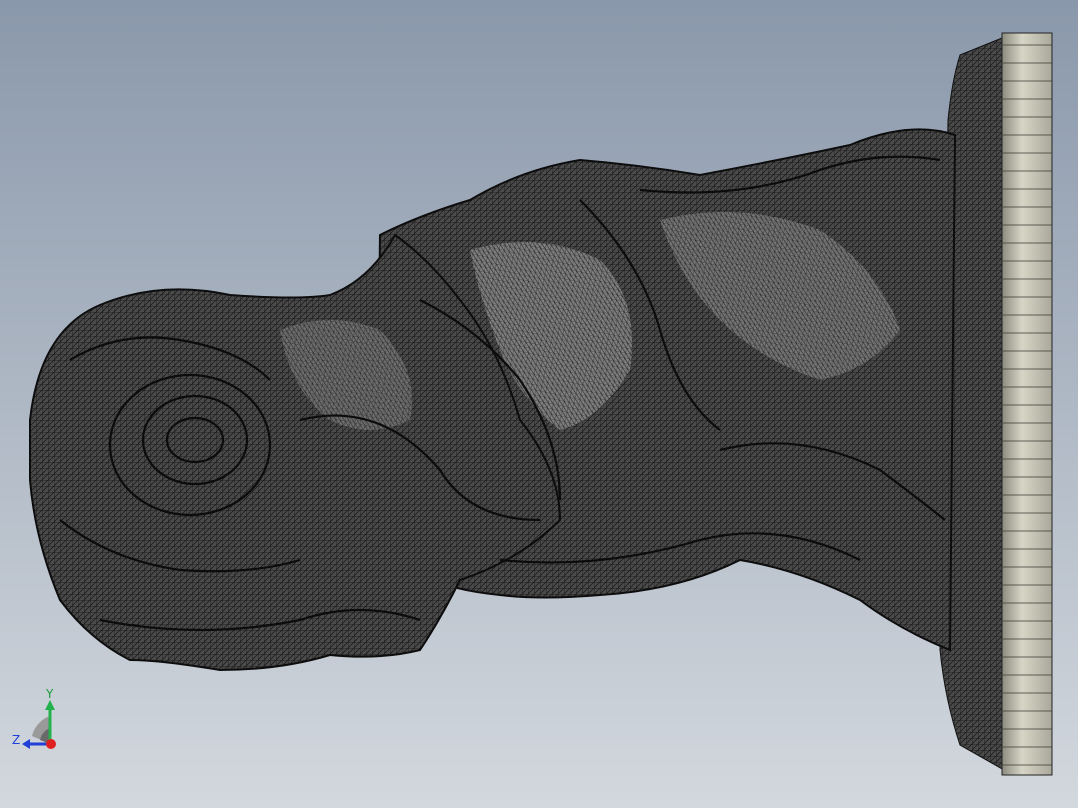 This screenshot has width=1078, height=808. I want to click on base-plate, so click(1027, 404).